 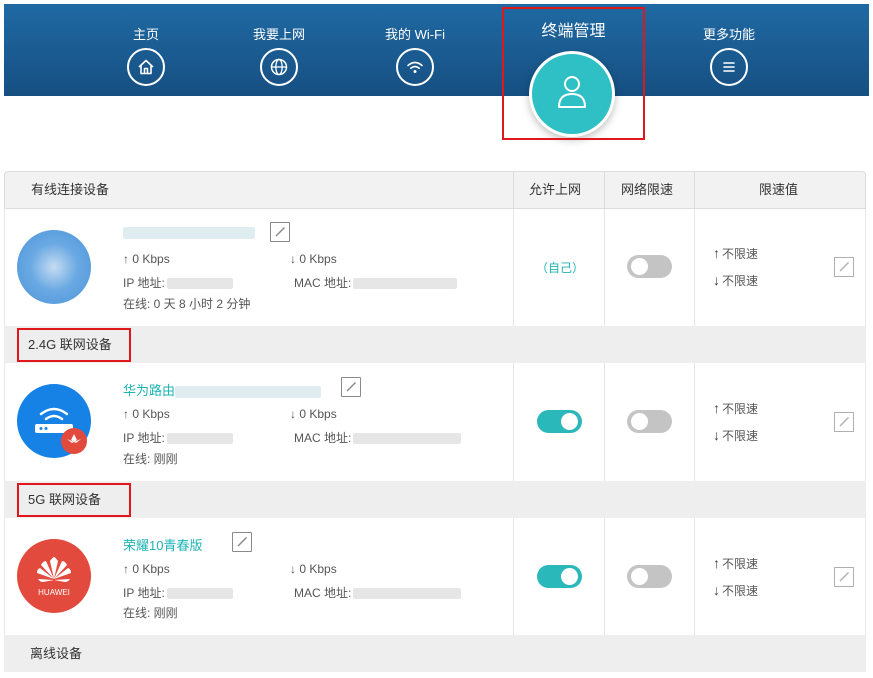 I want to click on section-title-offline: 离线设备, so click(x=56, y=653).